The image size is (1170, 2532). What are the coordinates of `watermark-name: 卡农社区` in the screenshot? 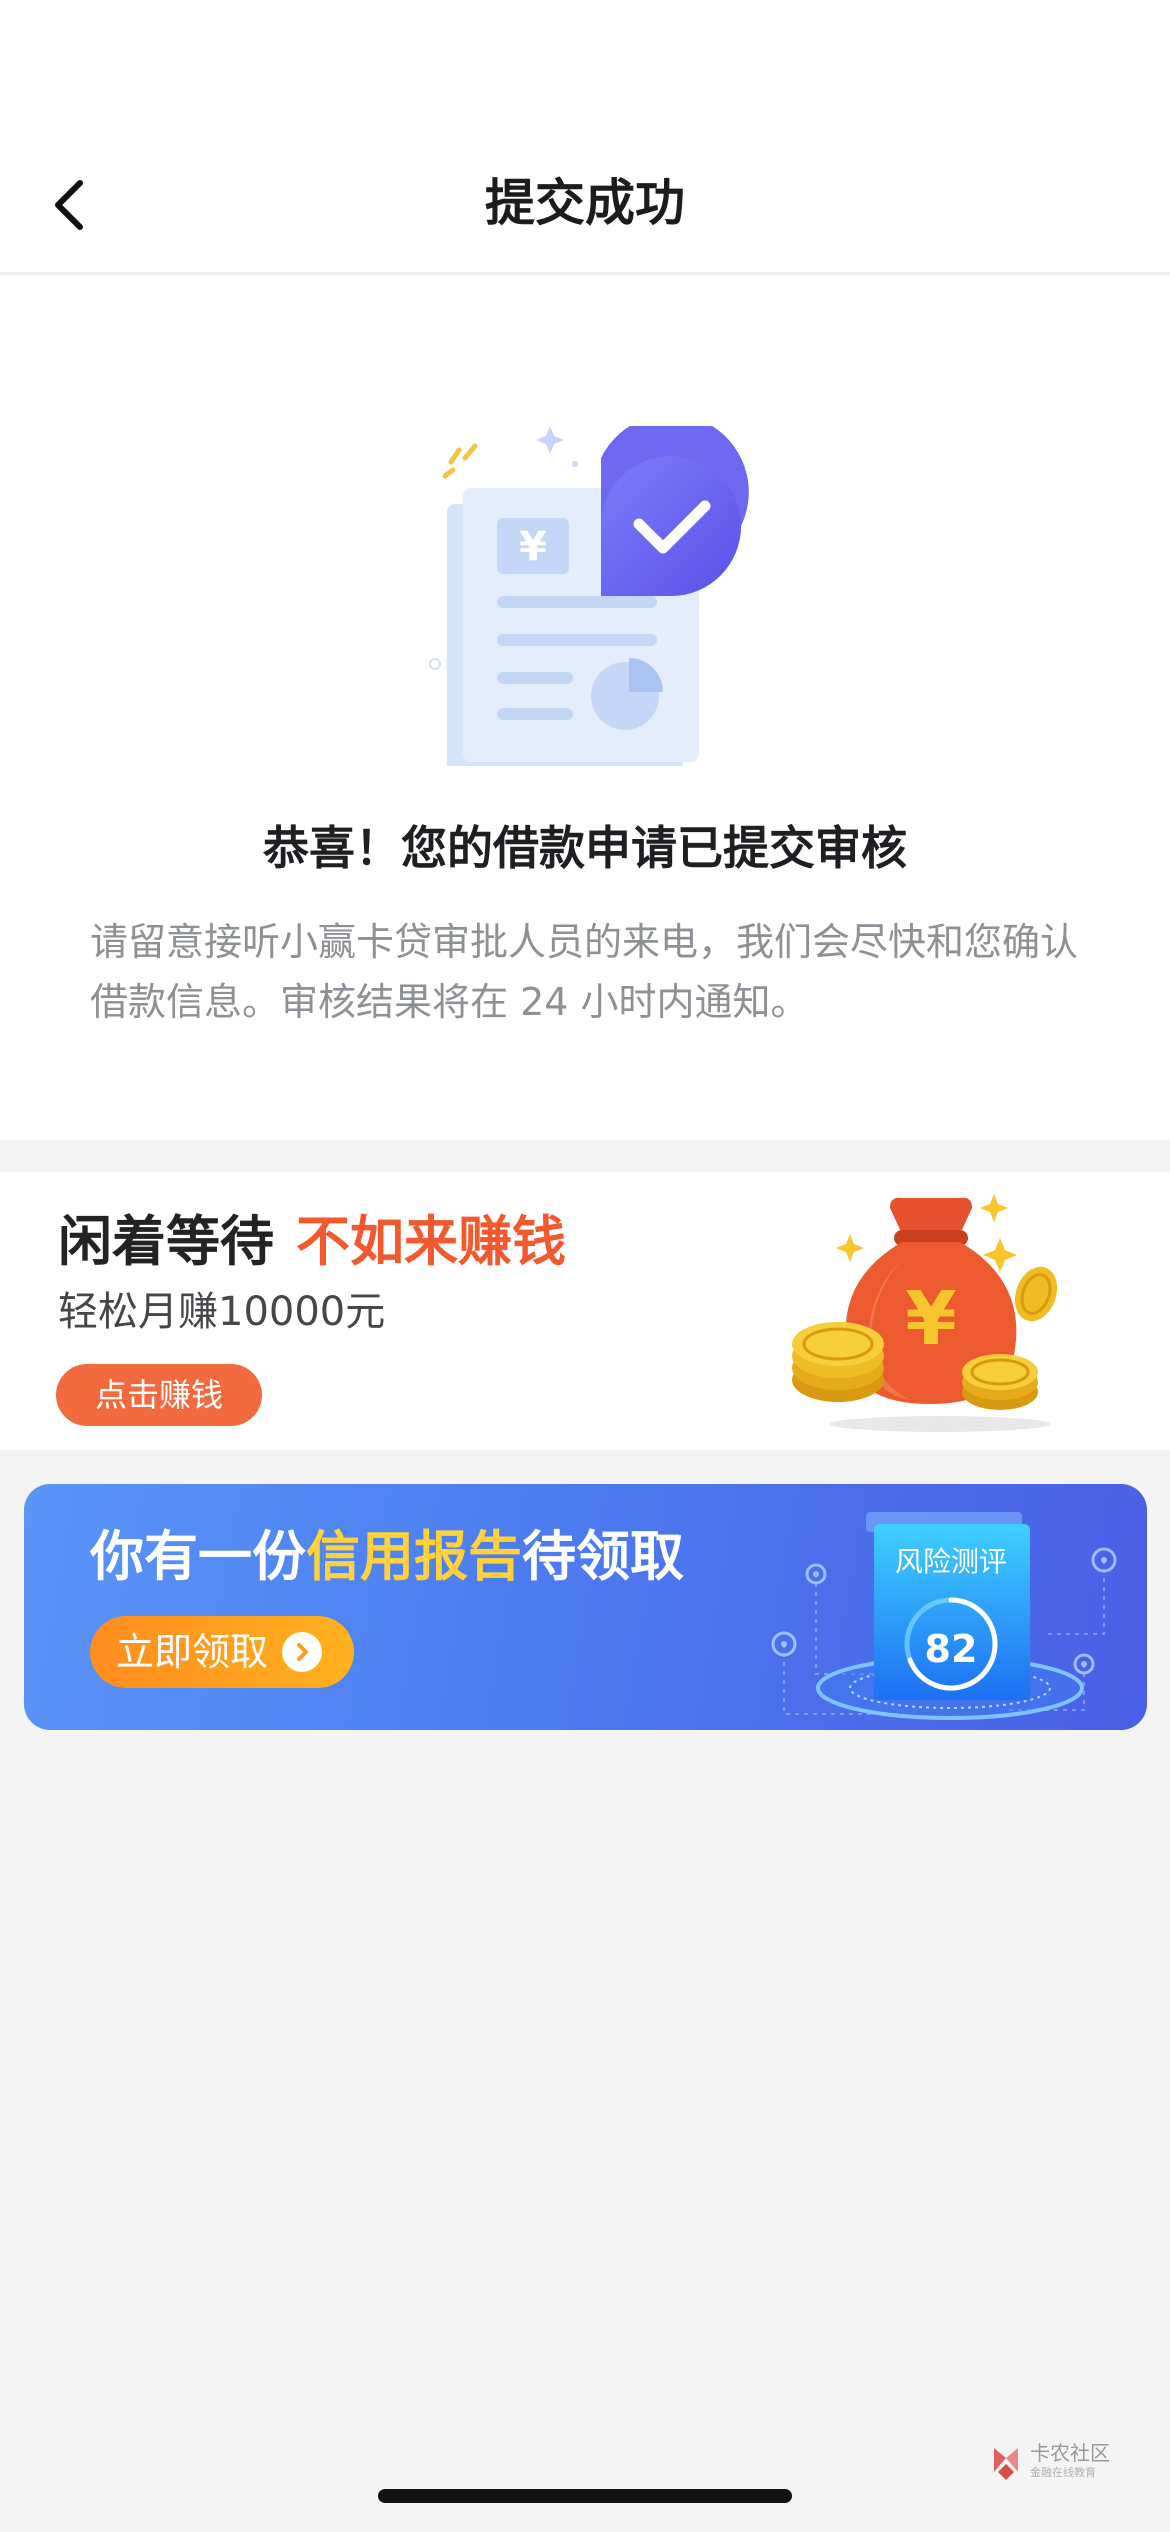 It's located at (1070, 2453).